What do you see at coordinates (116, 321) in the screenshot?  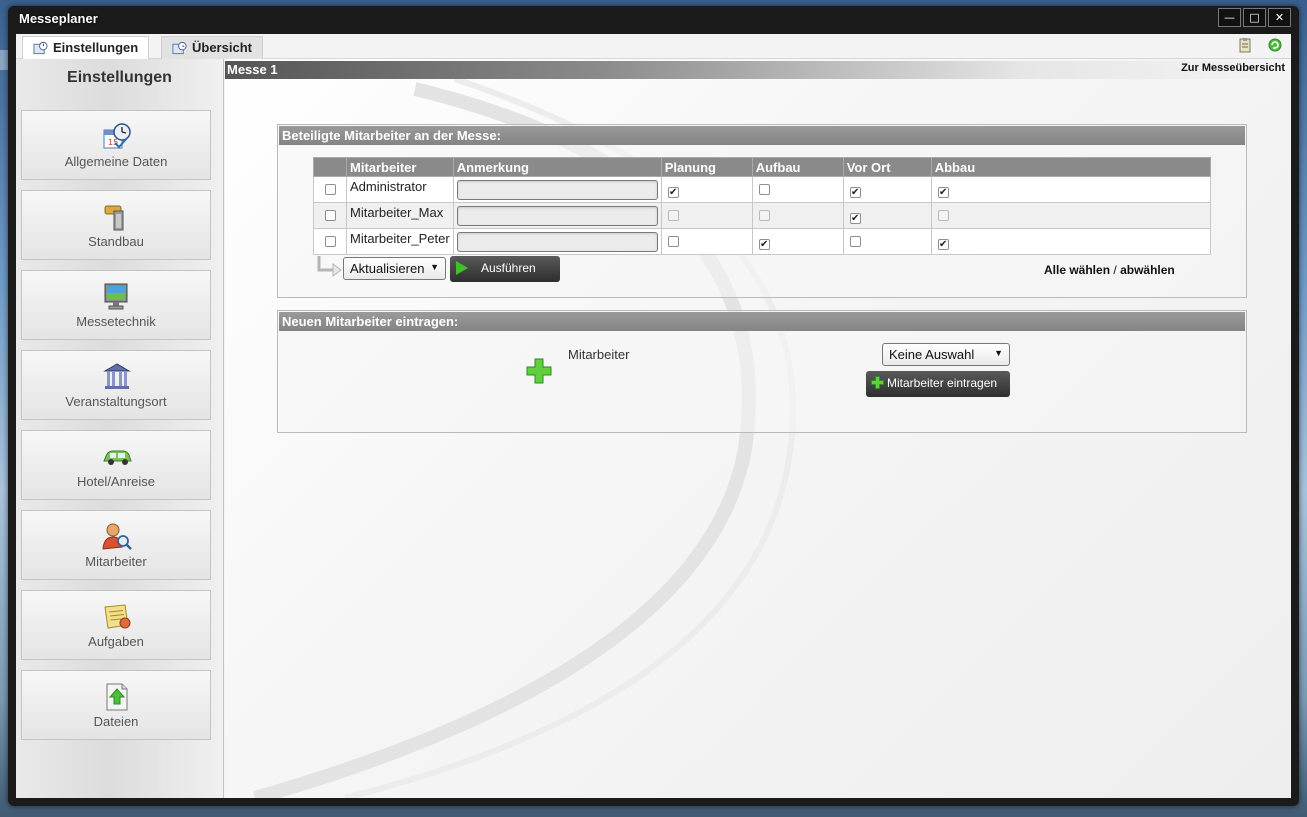 I see `sidebar-item-label: Messetechnik` at bounding box center [116, 321].